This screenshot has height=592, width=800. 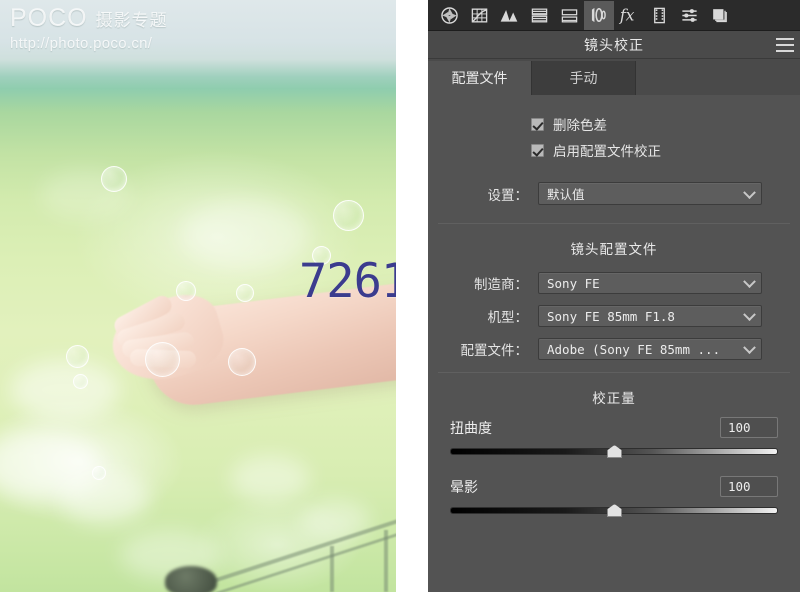 I want to click on tone-curve-icon, so click(x=479, y=15).